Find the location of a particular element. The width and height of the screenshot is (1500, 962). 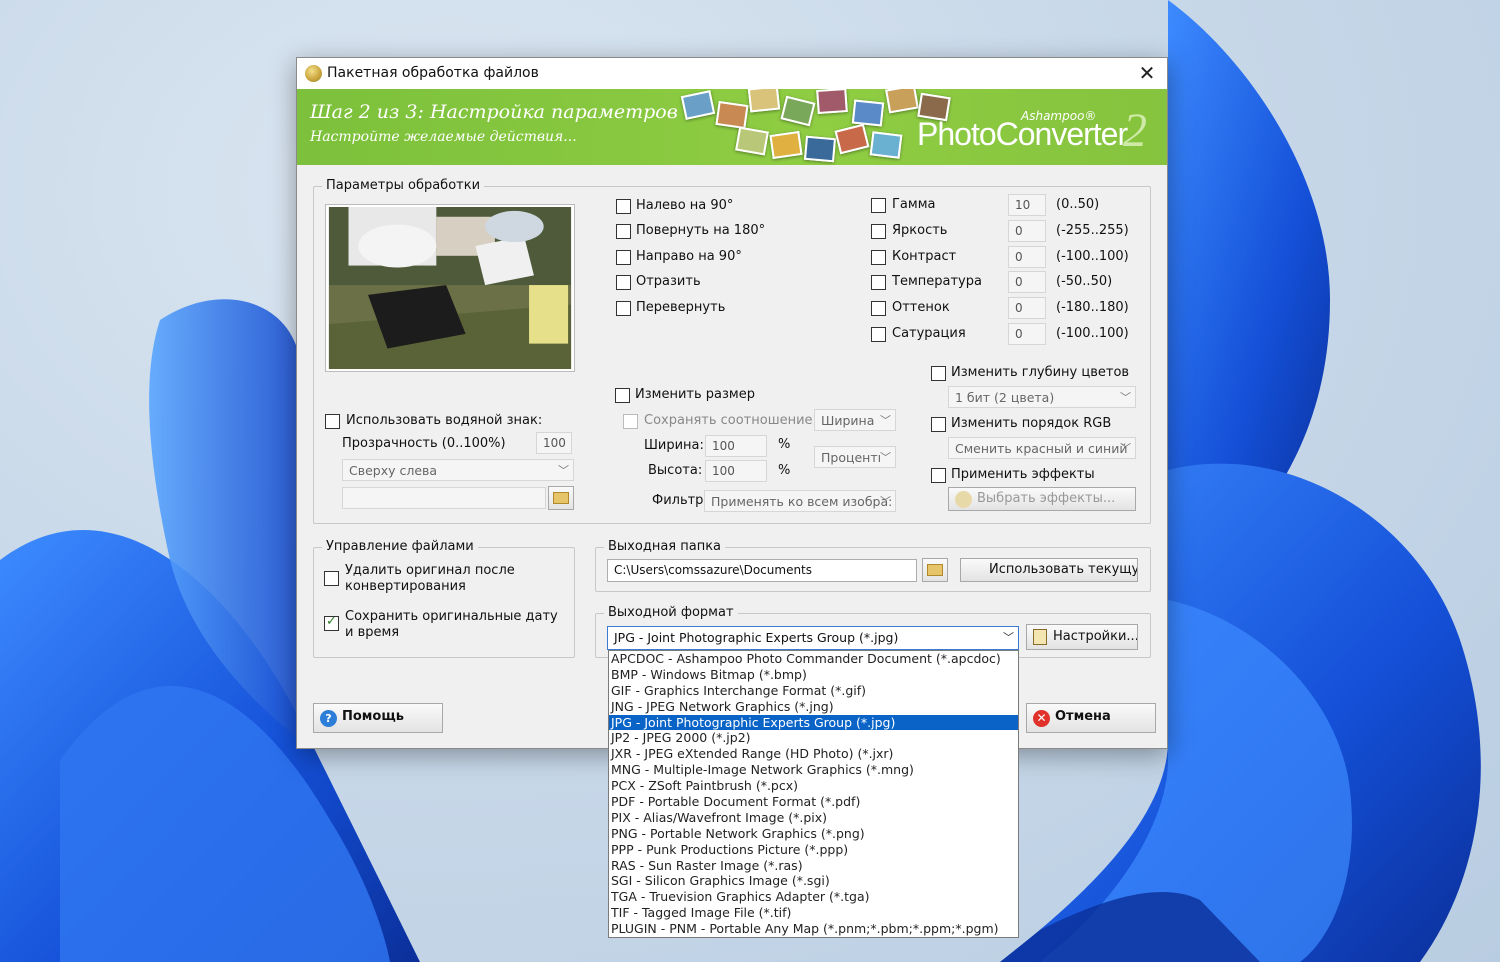

hue-input: 0 is located at coordinates (1027, 308).